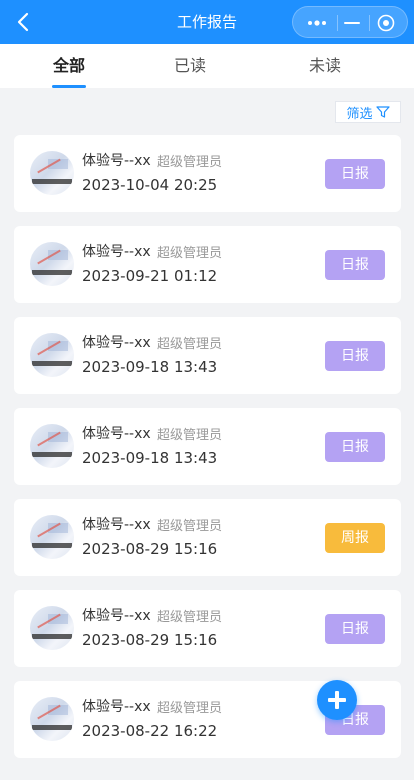  Describe the element at coordinates (150, 731) in the screenshot. I see `report-time: 2023-08-22 16:22` at that location.